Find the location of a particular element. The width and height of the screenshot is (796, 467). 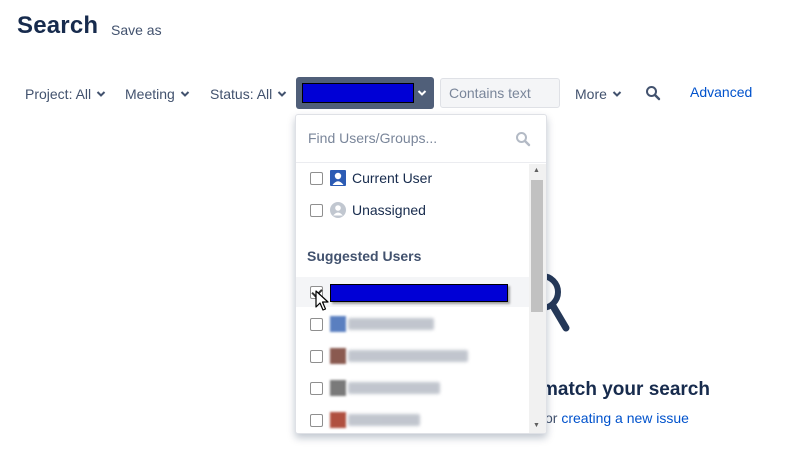

option-current-user: Current User is located at coordinates (412, 178).